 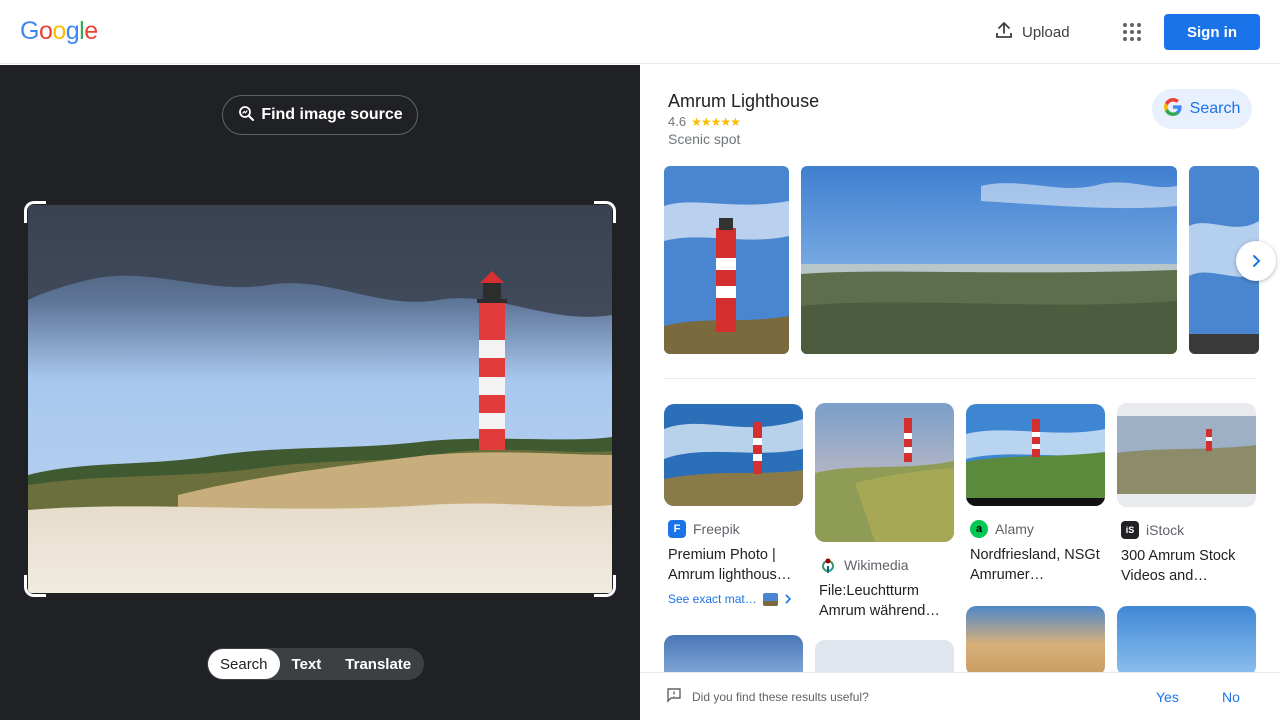 I want to click on source-name: Alamy, so click(x=1014, y=529).